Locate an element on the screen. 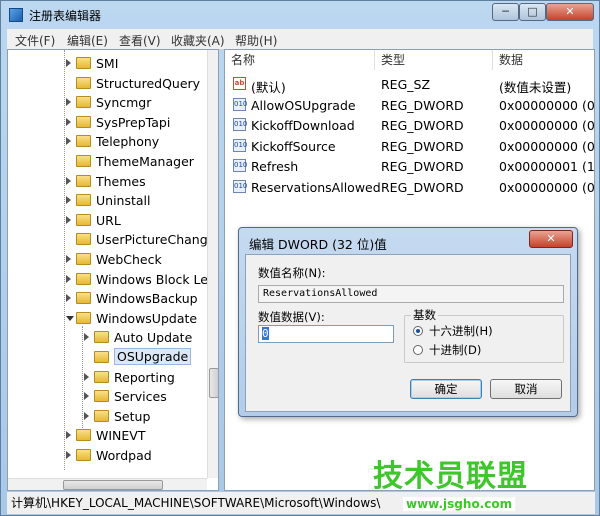  tree-item: OSUpgrade is located at coordinates (108, 357).